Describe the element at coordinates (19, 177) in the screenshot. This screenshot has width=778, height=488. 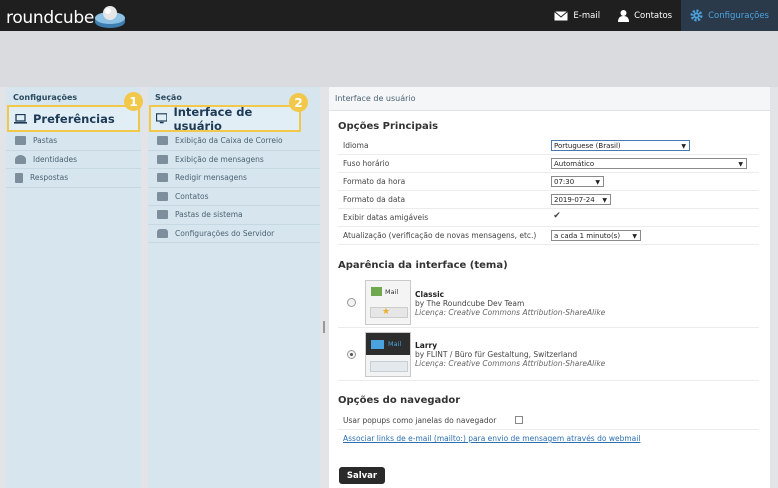
I see `document-icon` at that location.